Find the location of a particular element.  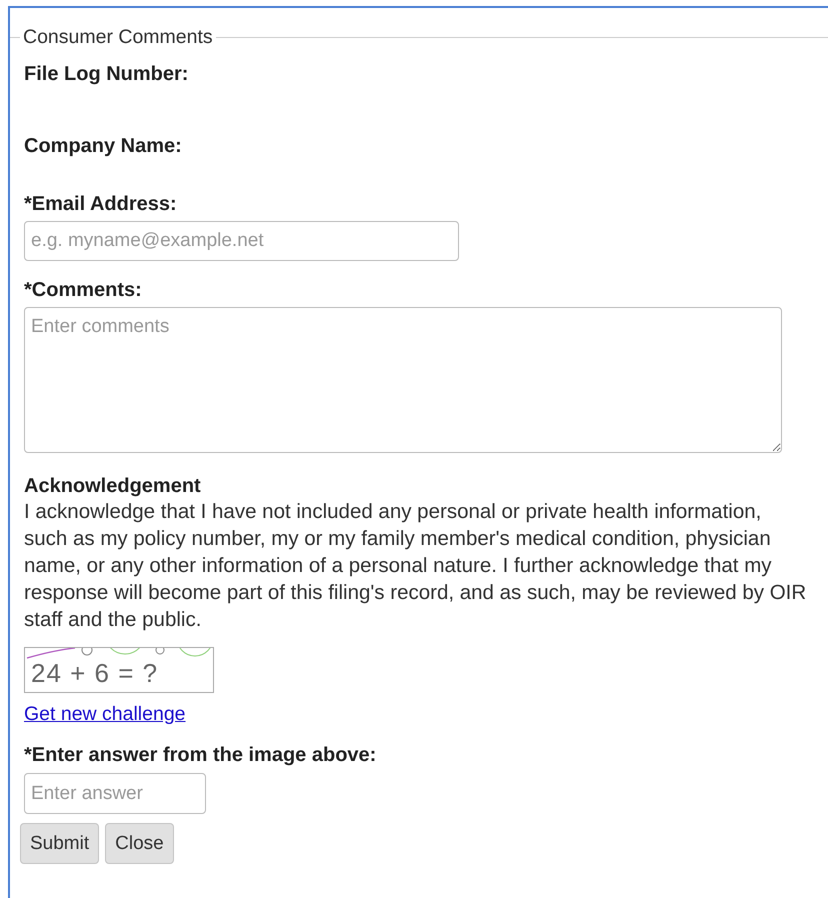

comments-field: Enter comments is located at coordinates (403, 380).